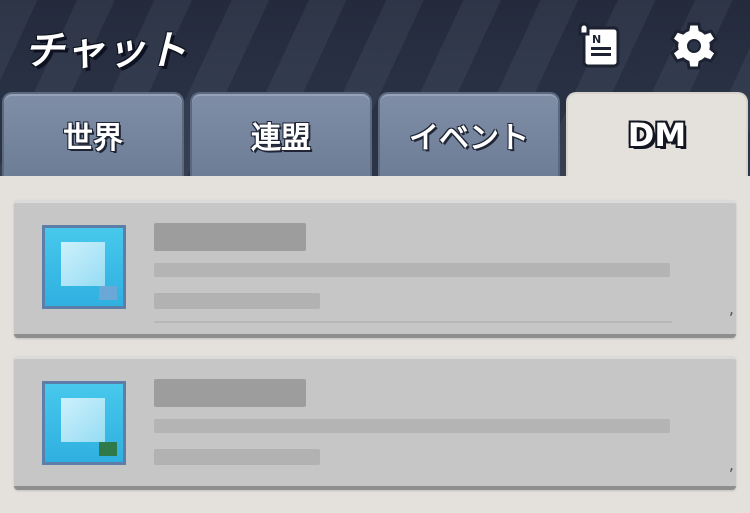 The height and width of the screenshot is (513, 750). Describe the element at coordinates (413, 322) in the screenshot. I see `item-divider` at that location.